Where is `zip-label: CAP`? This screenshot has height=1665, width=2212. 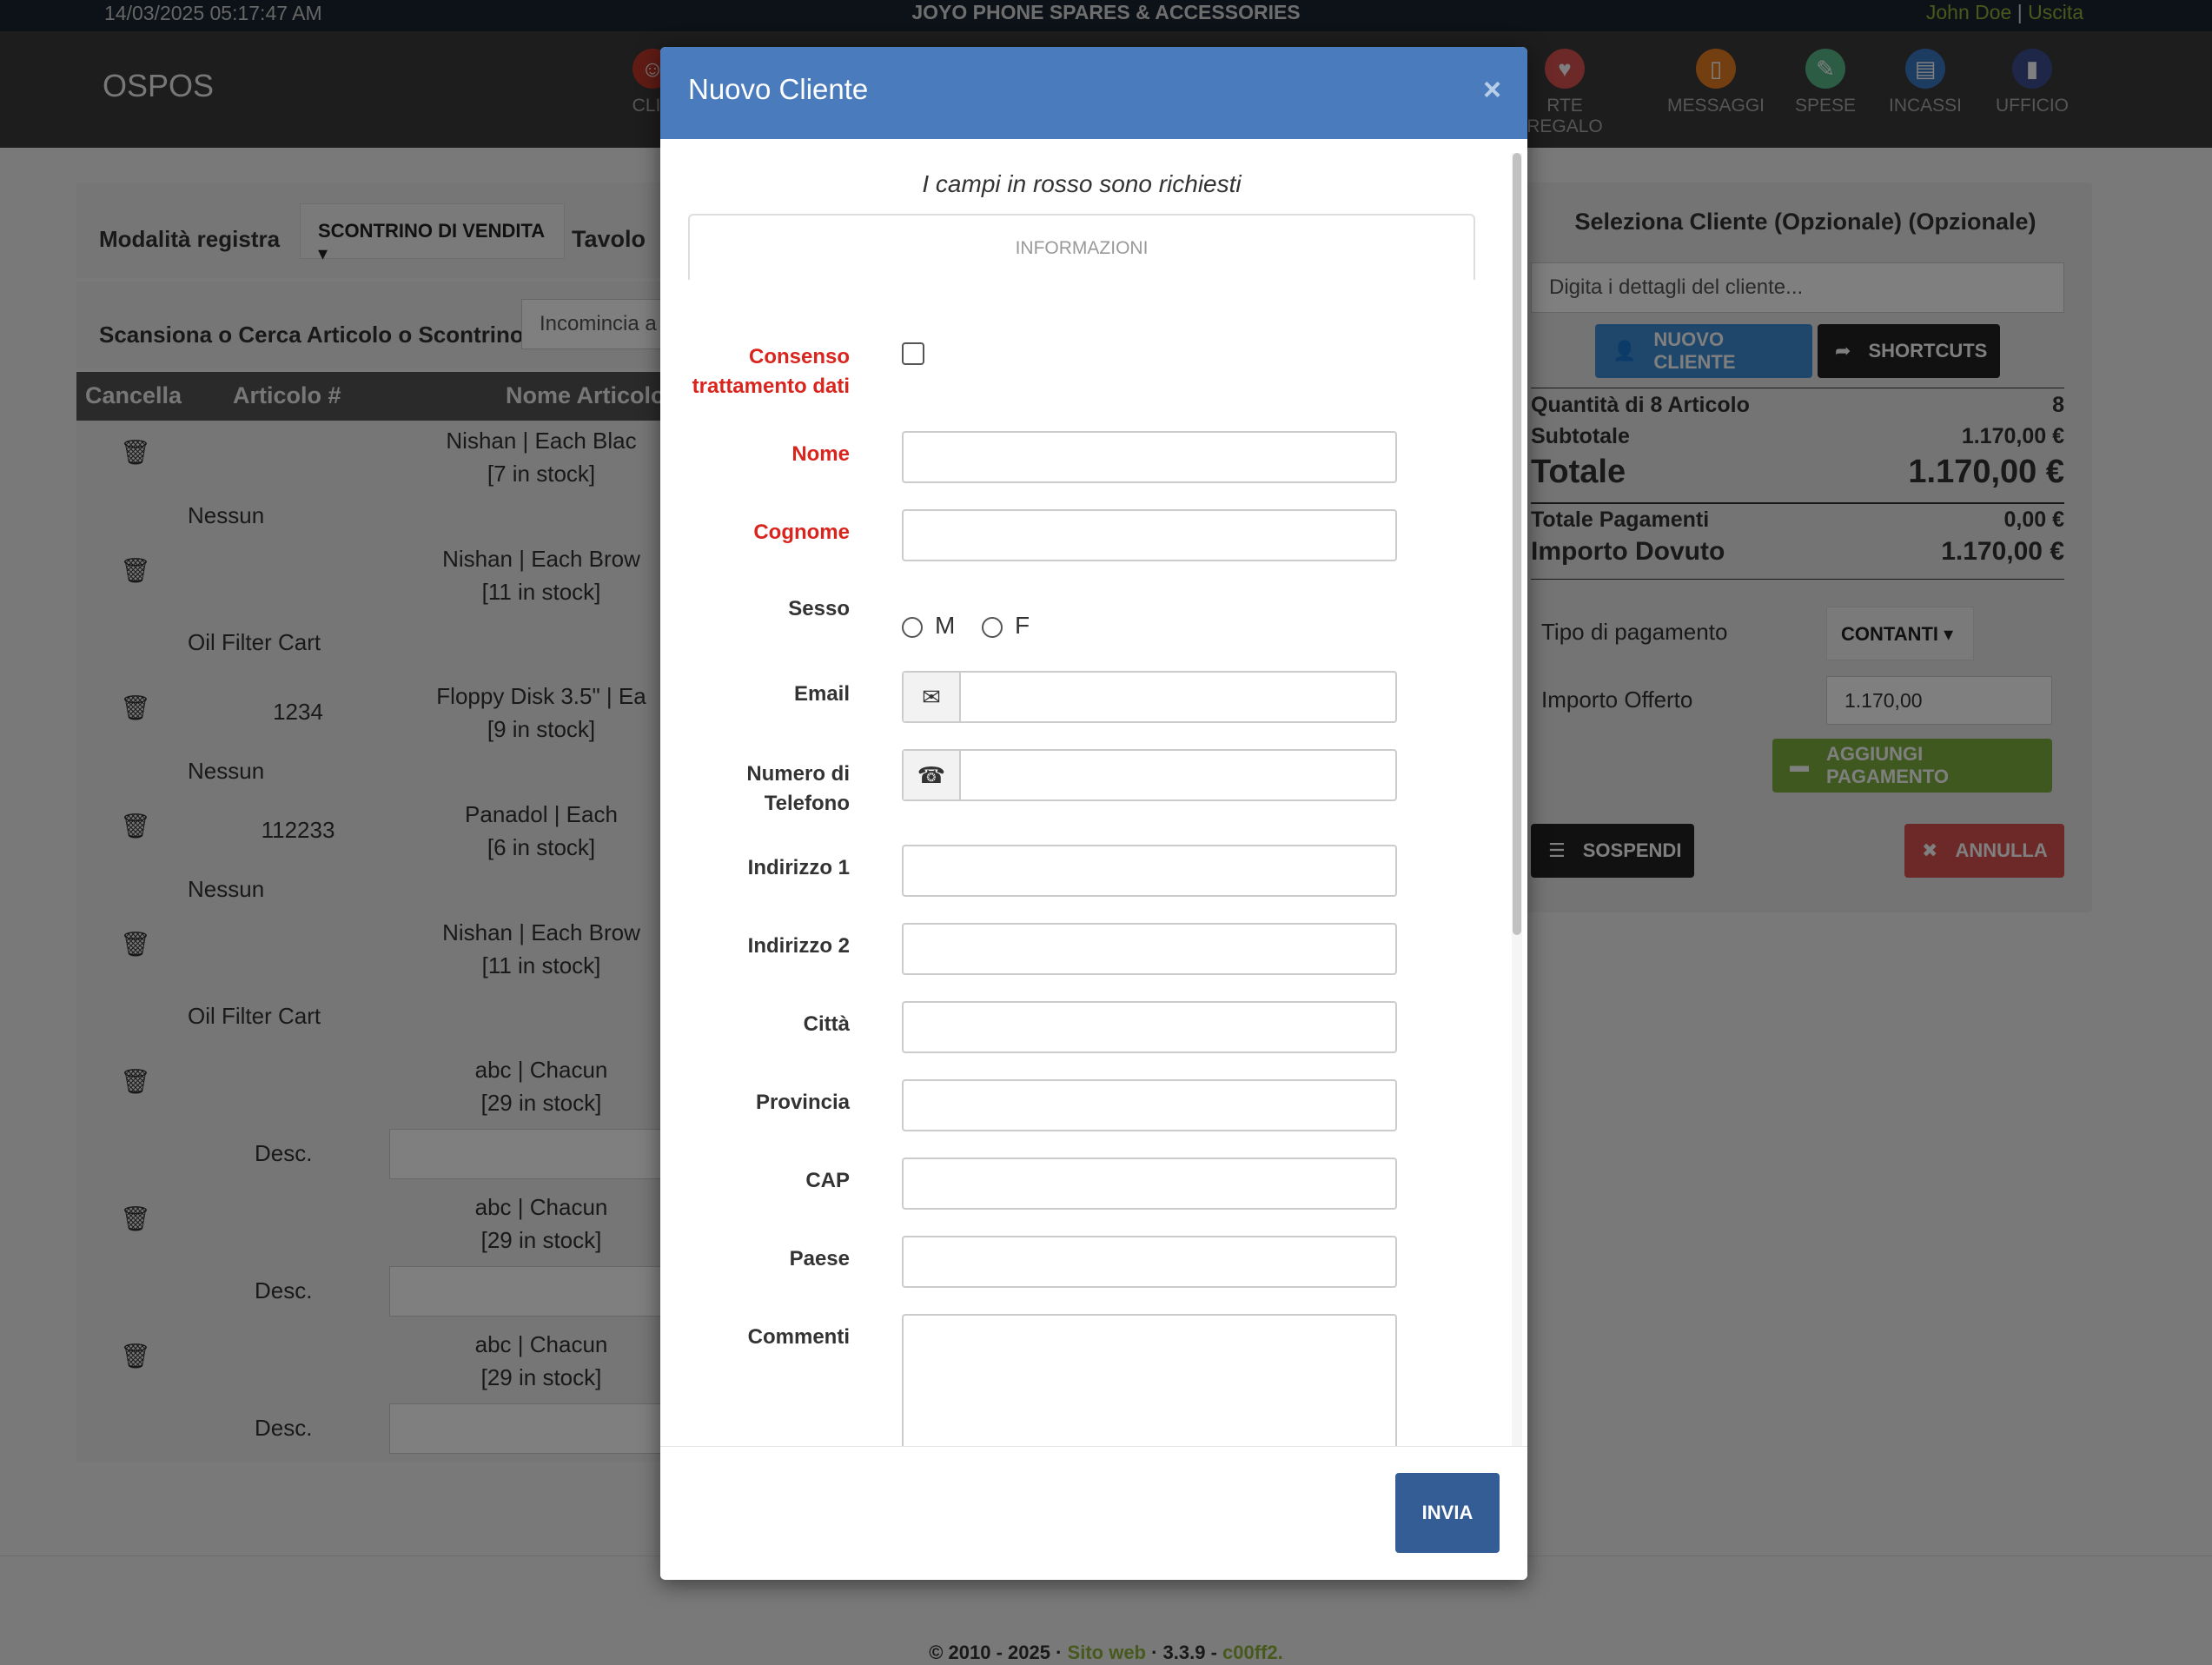 zip-label: CAP is located at coordinates (827, 1181).